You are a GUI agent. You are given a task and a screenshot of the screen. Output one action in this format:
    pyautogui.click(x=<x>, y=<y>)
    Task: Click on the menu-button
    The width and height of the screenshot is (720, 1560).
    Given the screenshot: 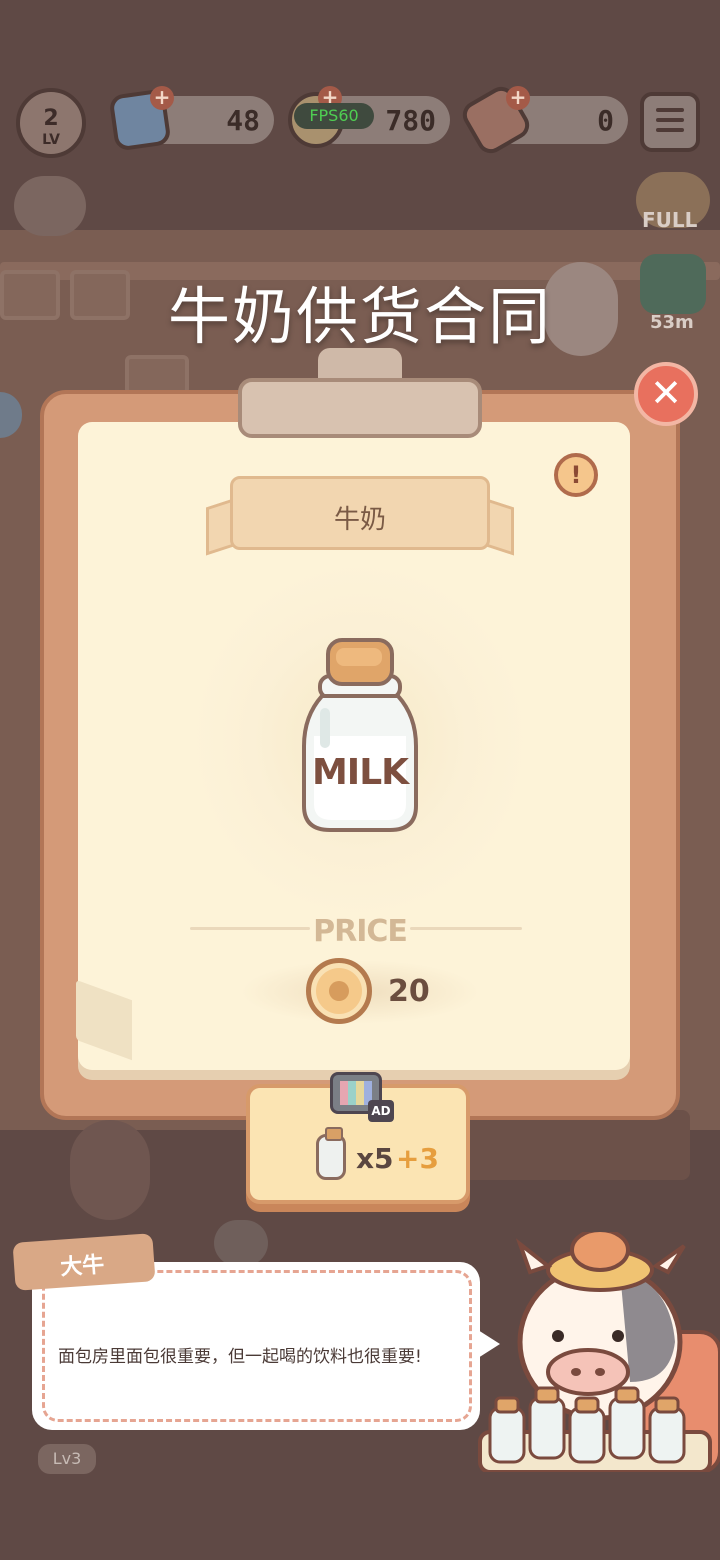 What is the action you would take?
    pyautogui.click(x=670, y=122)
    